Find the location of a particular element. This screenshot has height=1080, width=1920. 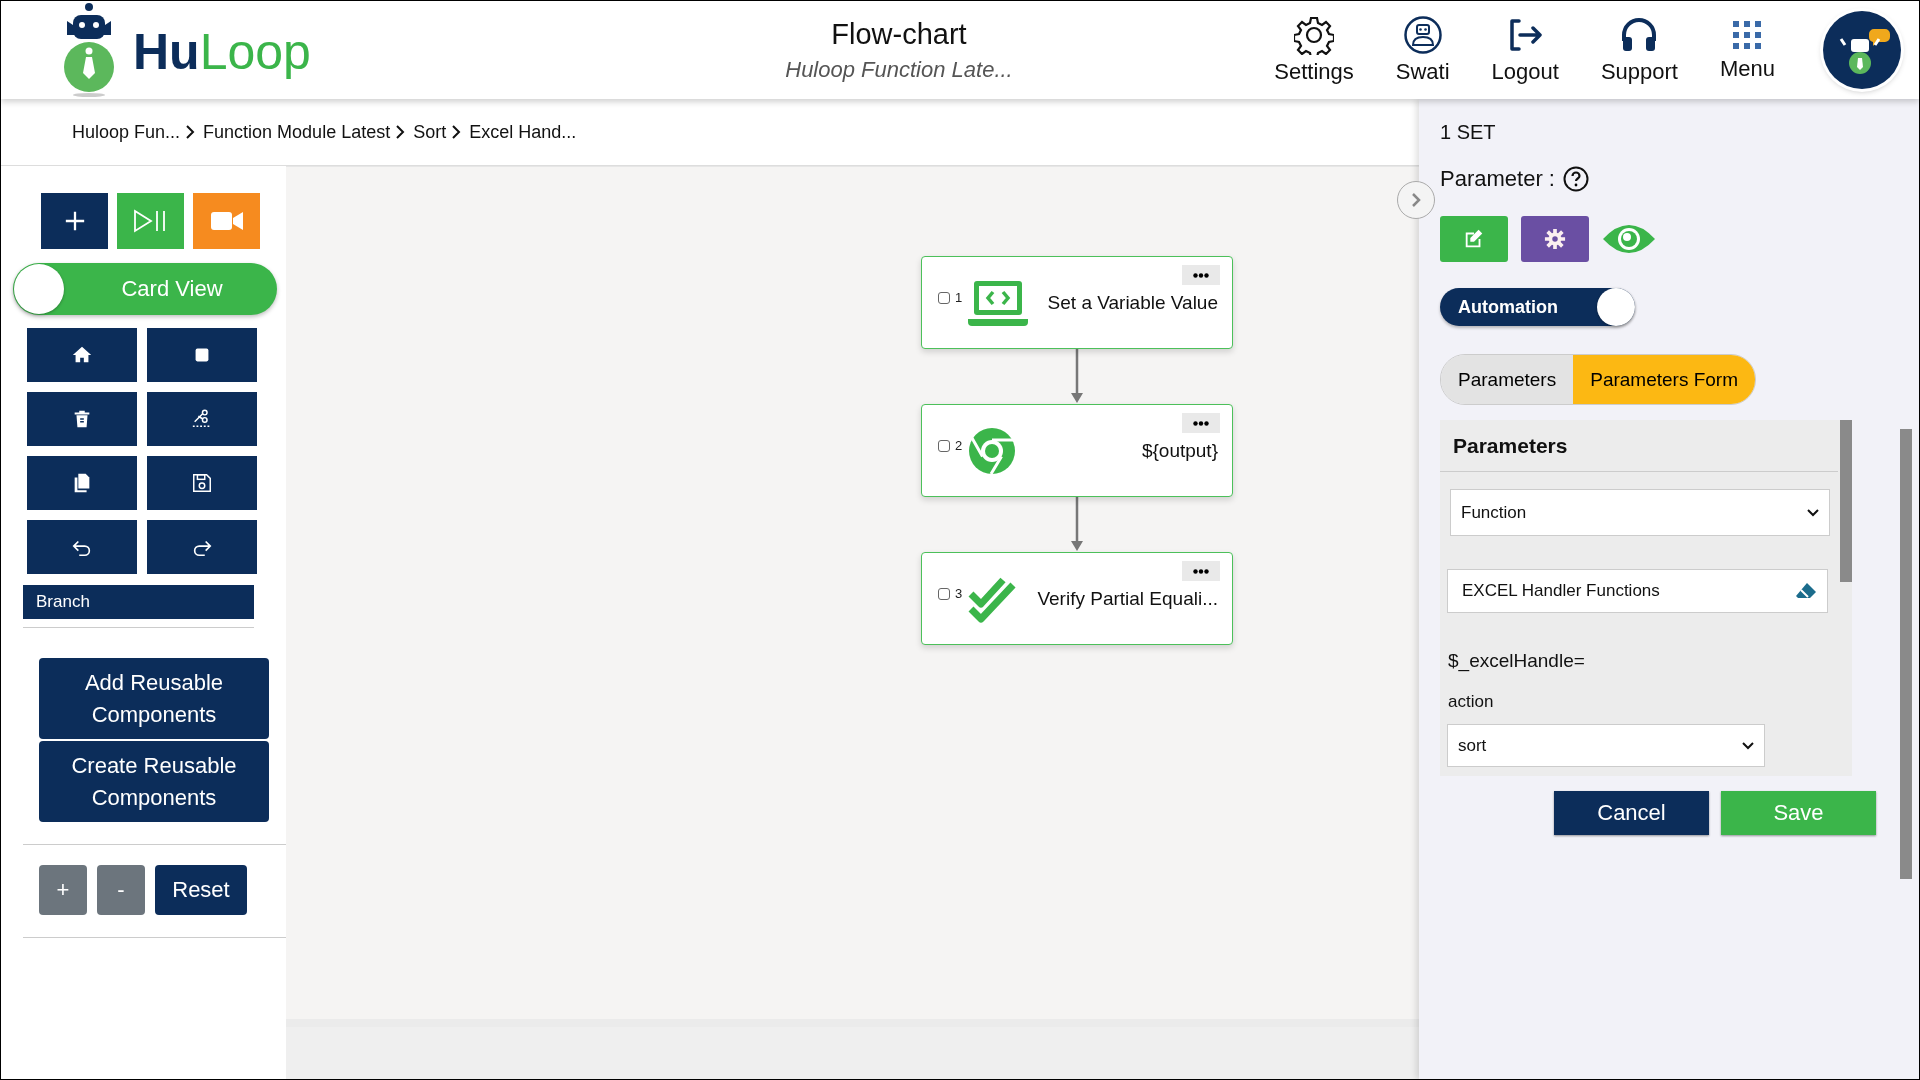

step-number: 1 is located at coordinates (959, 297).